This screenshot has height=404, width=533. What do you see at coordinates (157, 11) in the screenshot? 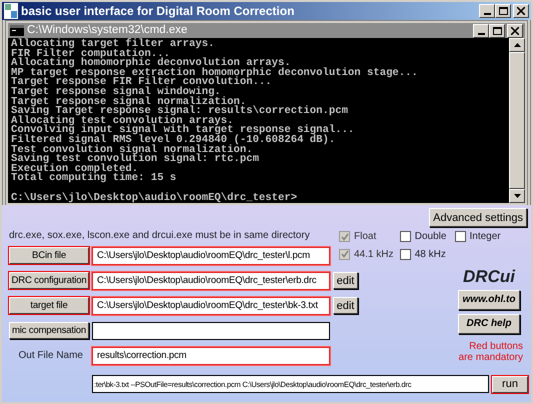
I see `window-title: basic user interface for Digital Room Correction` at bounding box center [157, 11].